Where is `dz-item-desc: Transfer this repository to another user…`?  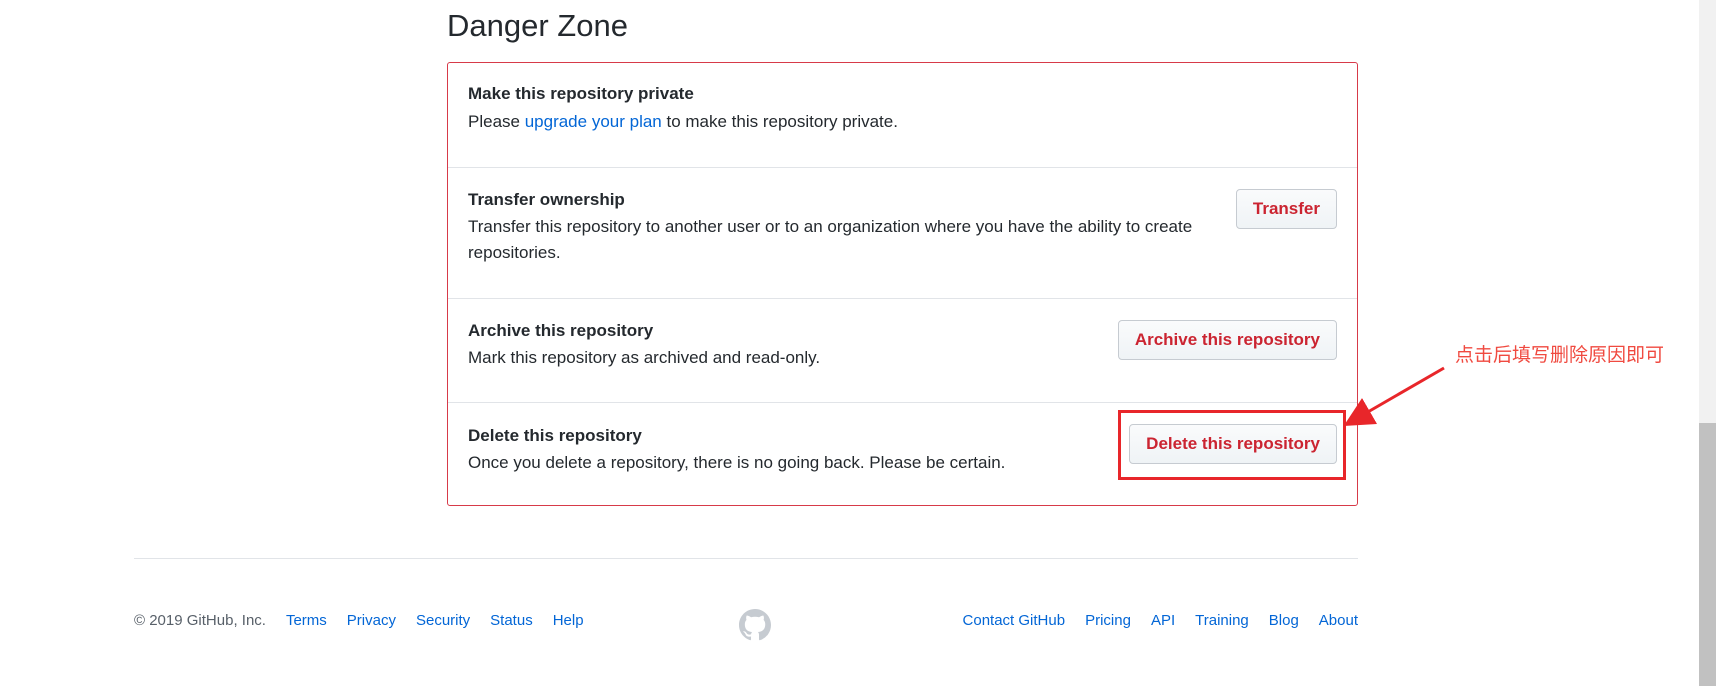
dz-item-desc: Transfer this repository to another user… is located at coordinates (830, 239).